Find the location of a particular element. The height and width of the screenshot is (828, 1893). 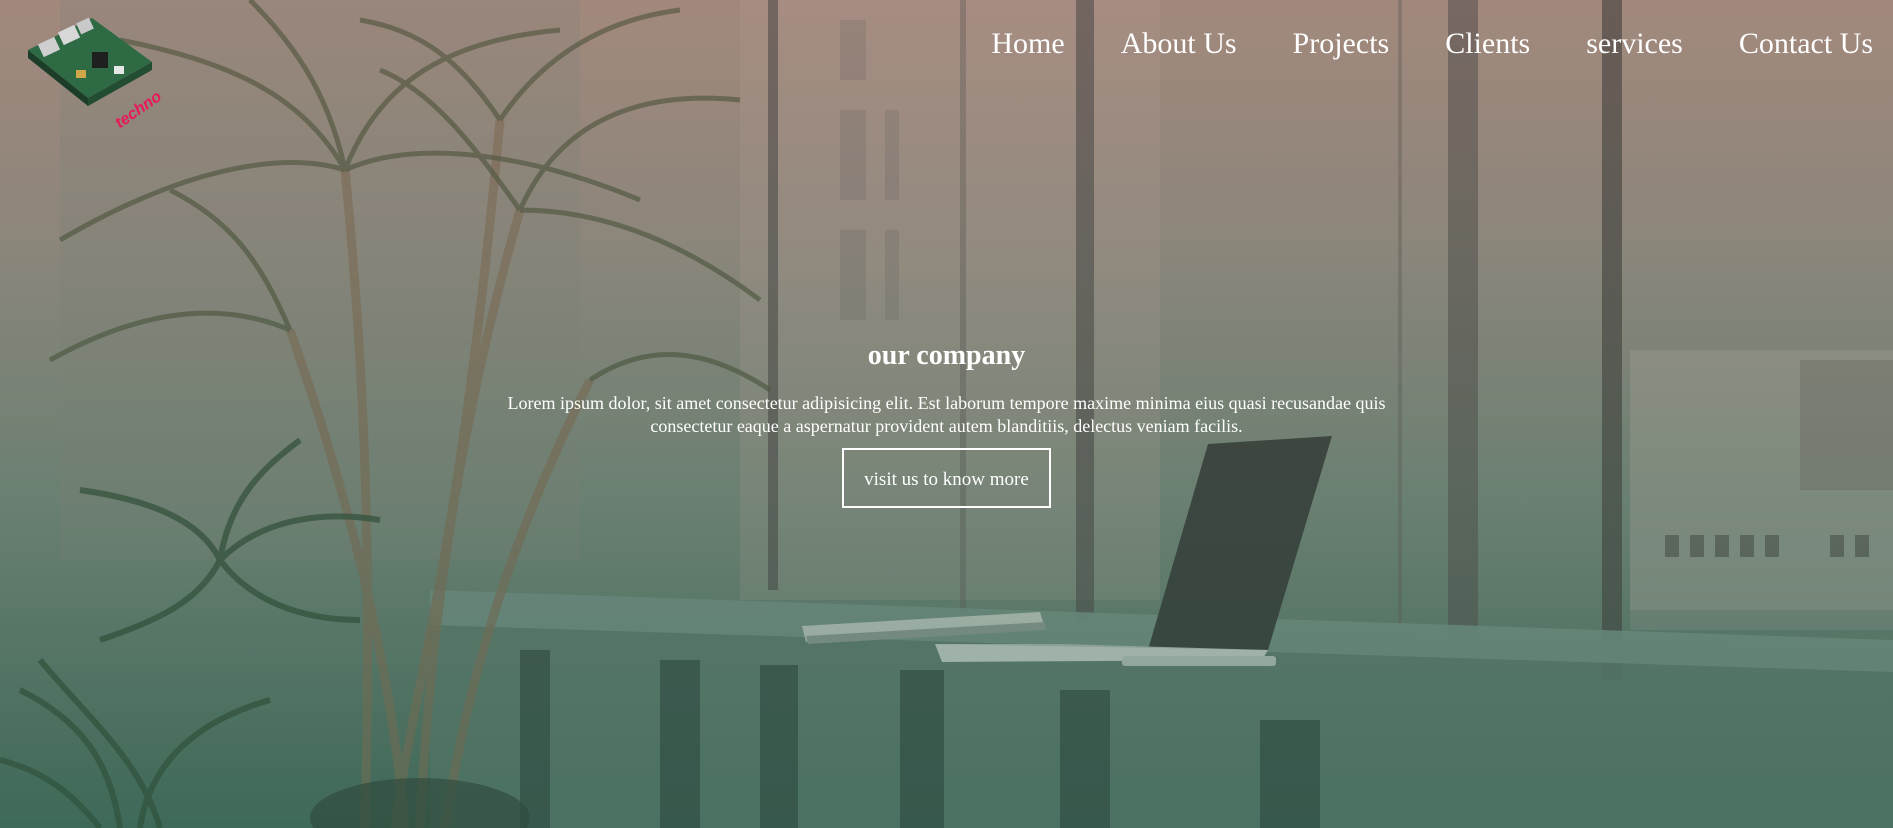

hero-title: our company is located at coordinates (946, 355).